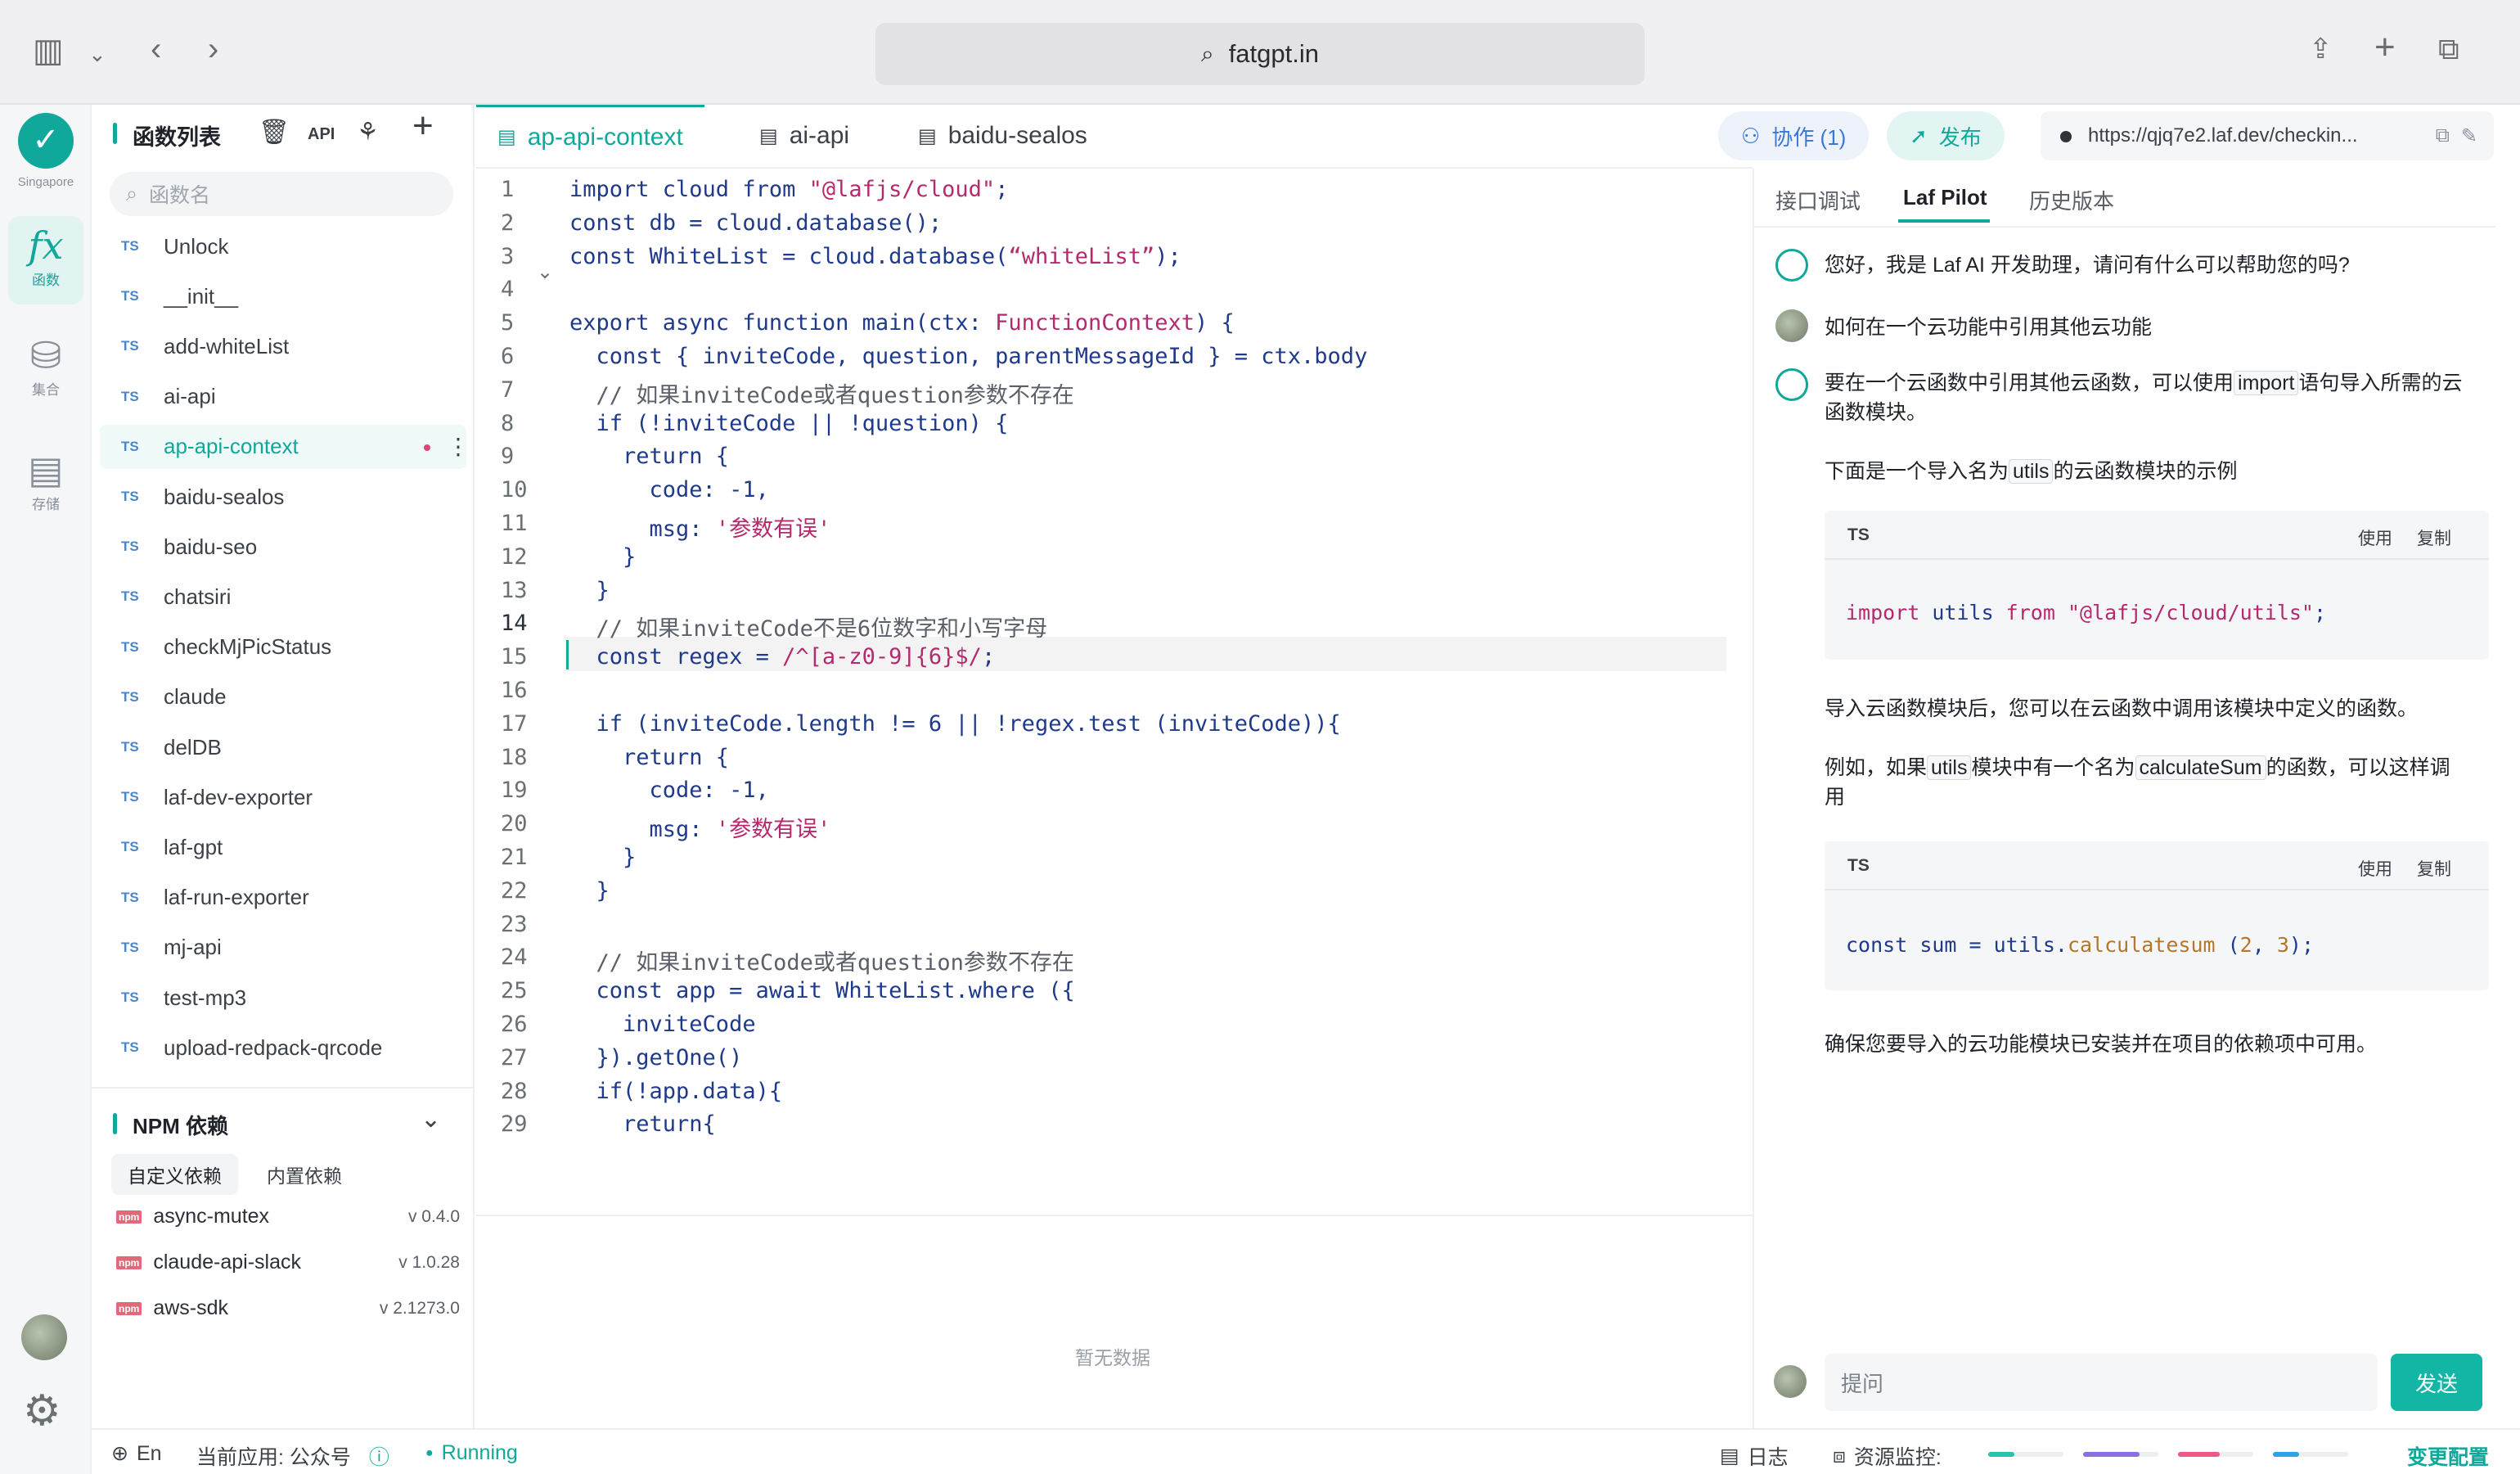 The height and width of the screenshot is (1474, 2520). I want to click on settings-gear-icon: ⚙, so click(42, 1411).